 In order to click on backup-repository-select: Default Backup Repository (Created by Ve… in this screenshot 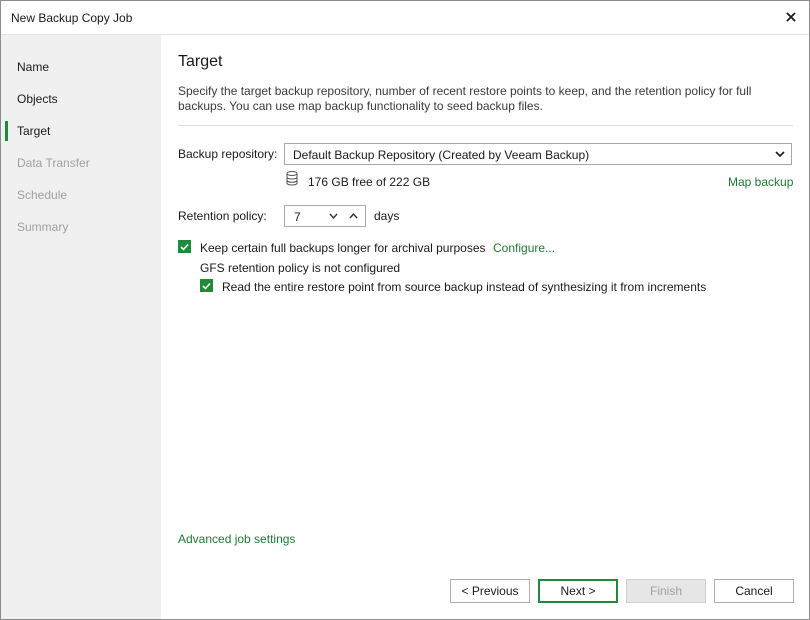, I will do `click(538, 154)`.